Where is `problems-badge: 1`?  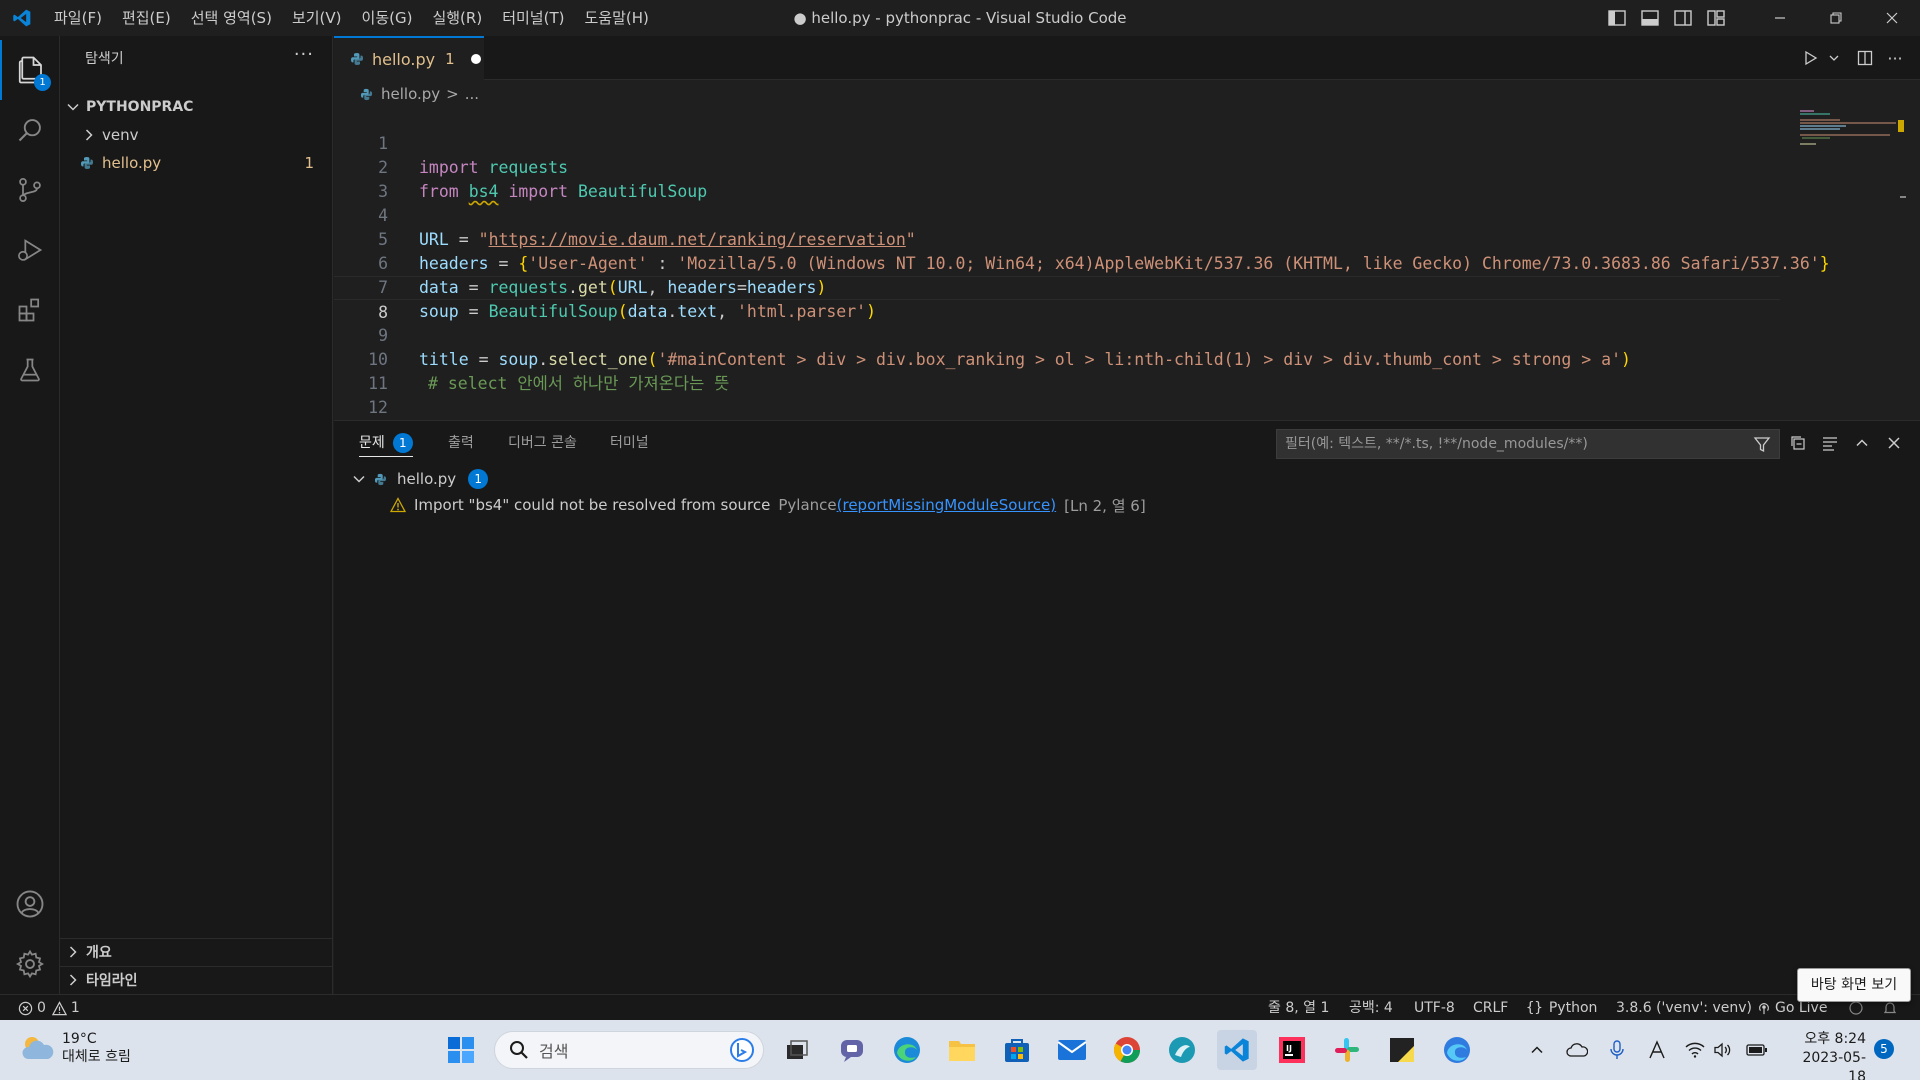
problems-badge: 1 is located at coordinates (402, 443).